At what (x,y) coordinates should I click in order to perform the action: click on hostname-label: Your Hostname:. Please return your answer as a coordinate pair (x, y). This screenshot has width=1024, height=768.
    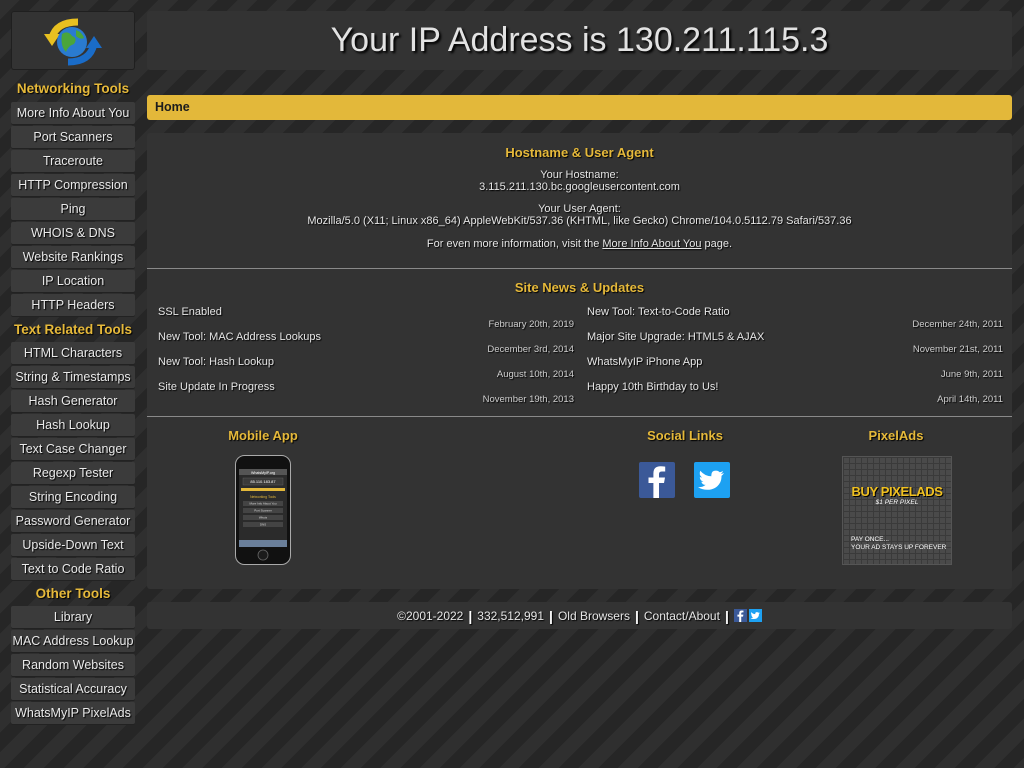
    Looking at the image, I should click on (579, 175).